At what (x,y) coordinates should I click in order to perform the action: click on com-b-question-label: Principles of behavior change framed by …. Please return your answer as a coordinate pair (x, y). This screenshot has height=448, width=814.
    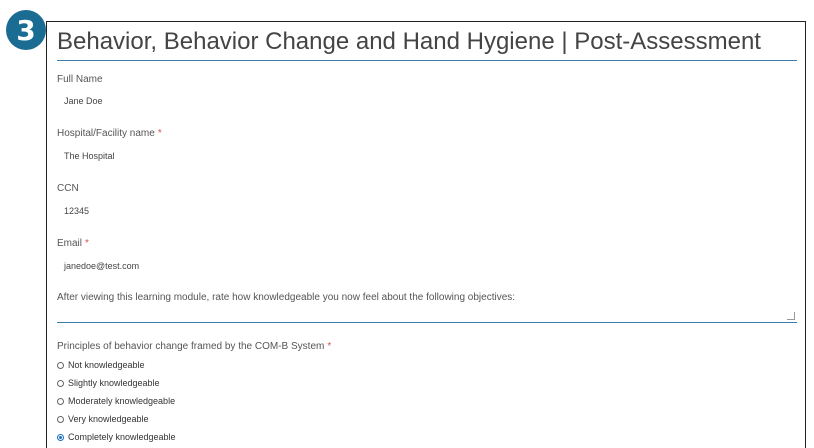
    Looking at the image, I should click on (194, 346).